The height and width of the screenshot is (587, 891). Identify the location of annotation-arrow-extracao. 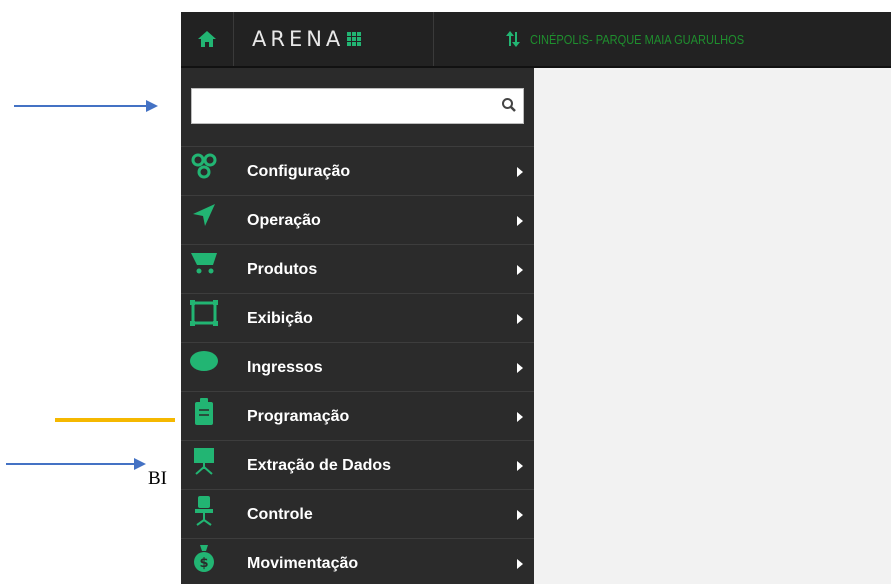
(76, 464).